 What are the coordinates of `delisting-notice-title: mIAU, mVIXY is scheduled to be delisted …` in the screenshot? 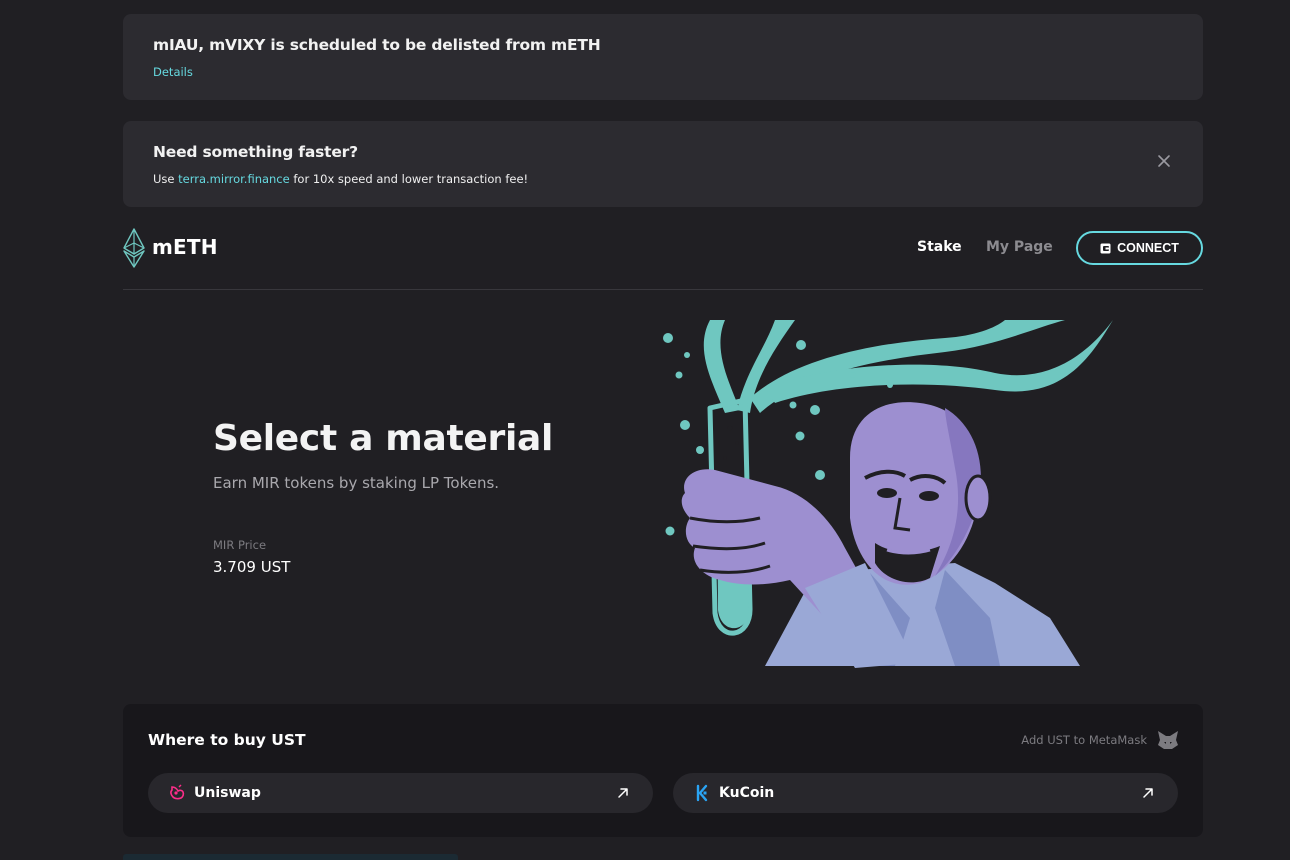 It's located at (377, 45).